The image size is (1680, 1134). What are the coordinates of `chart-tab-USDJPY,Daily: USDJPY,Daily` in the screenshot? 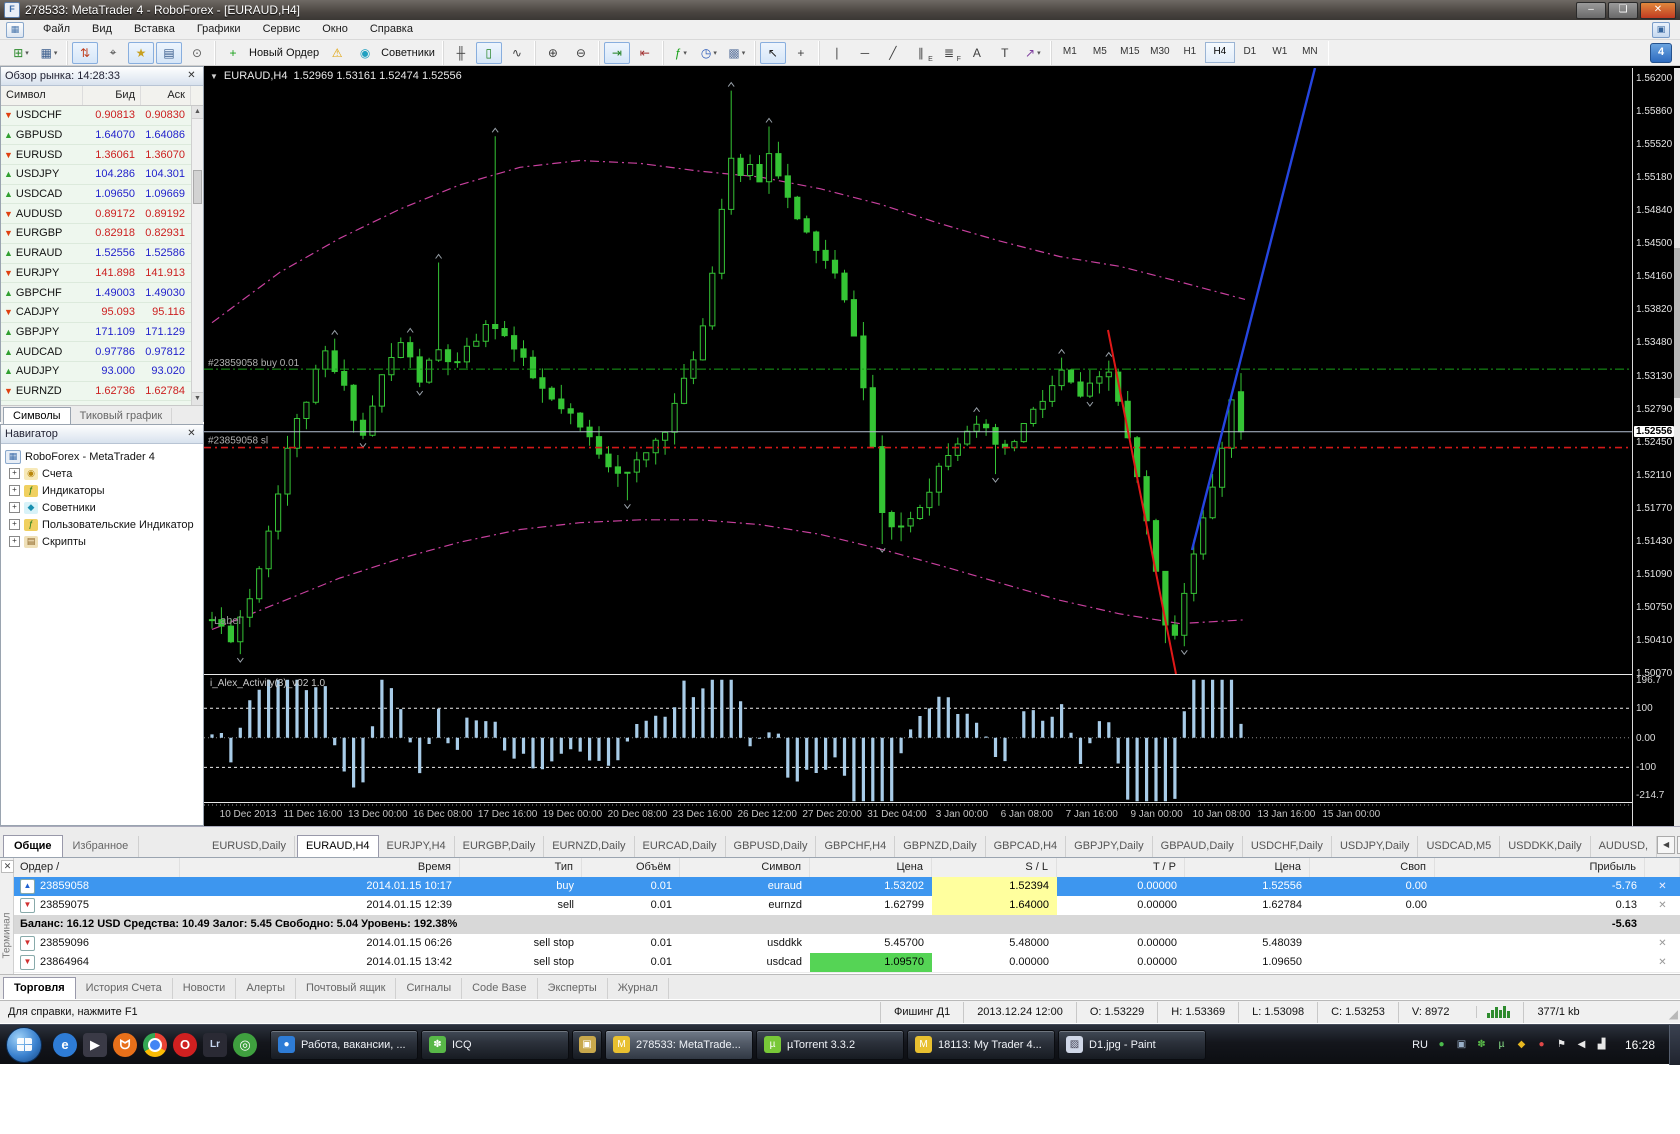 It's located at (1375, 846).